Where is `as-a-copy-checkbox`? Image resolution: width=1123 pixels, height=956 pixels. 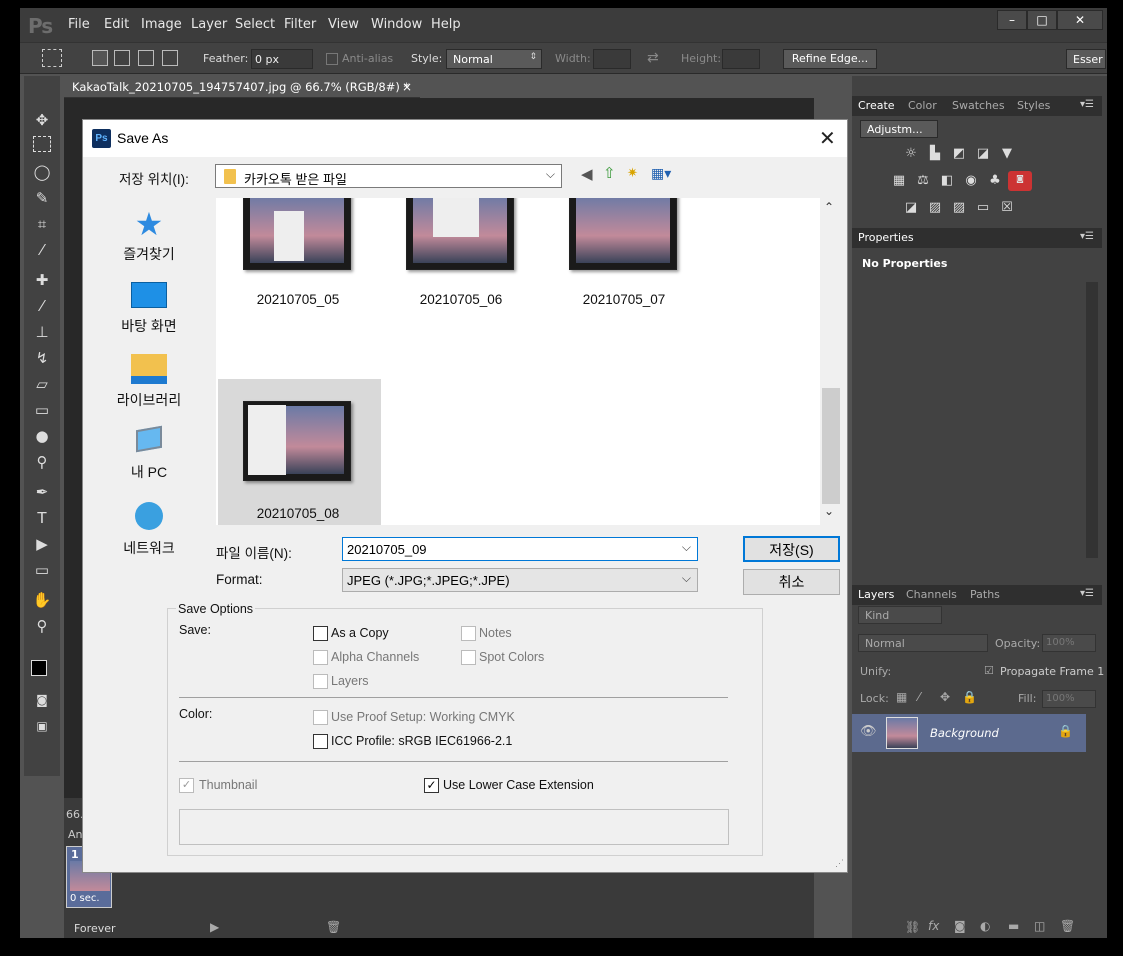
as-a-copy-checkbox is located at coordinates (320, 633).